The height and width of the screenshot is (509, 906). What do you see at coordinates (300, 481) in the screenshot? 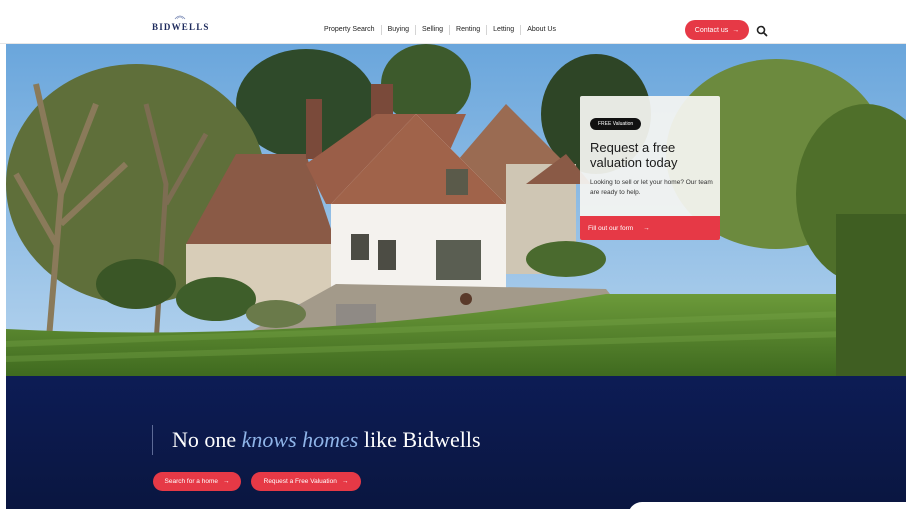
I see `request-valuation-label: Request a Free Valuation` at bounding box center [300, 481].